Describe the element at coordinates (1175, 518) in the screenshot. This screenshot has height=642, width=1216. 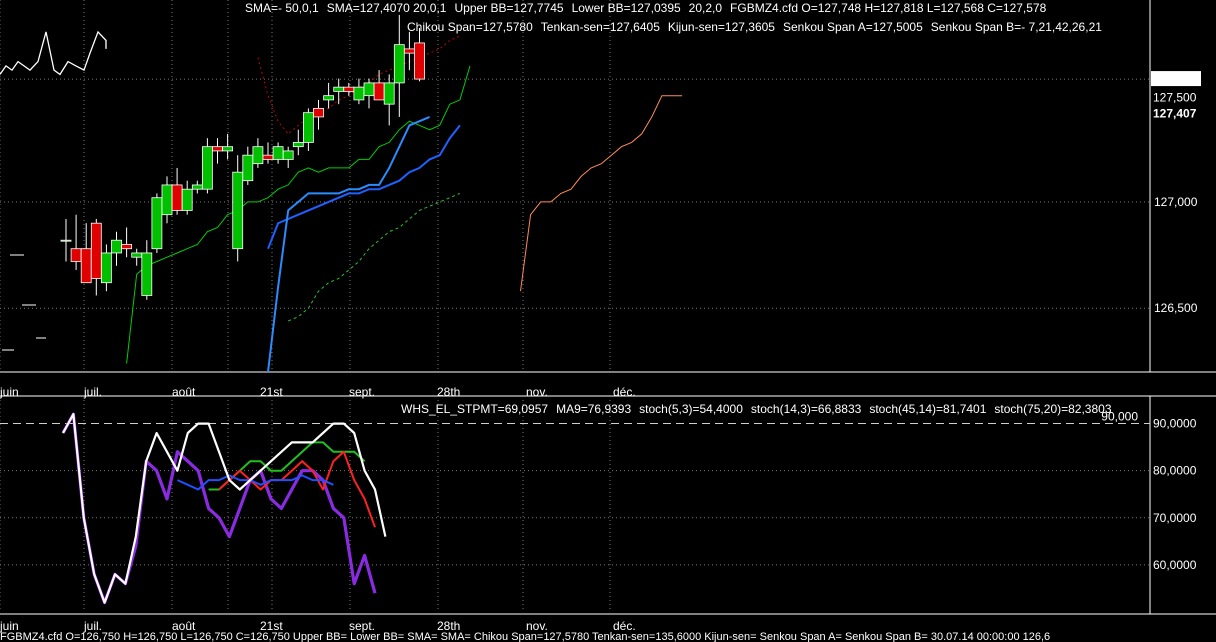
I see `oscillator-tick-label: 70,0000` at that location.